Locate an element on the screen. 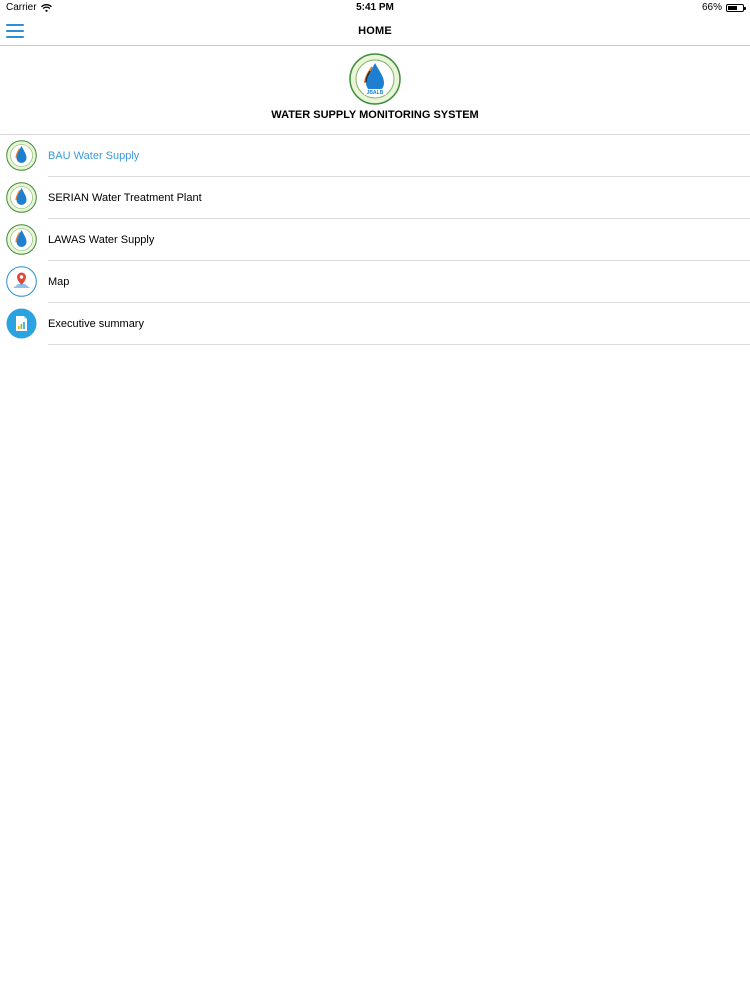  header-block: JBALB WATER SUPPLY MONITORING SYSTEM is located at coordinates (375, 91).